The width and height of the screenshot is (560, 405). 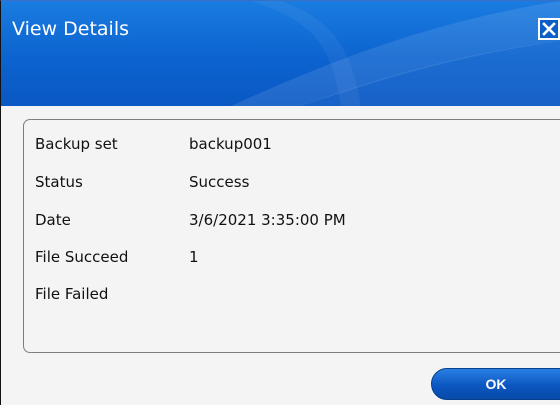 I want to click on close-button, so click(x=549, y=29).